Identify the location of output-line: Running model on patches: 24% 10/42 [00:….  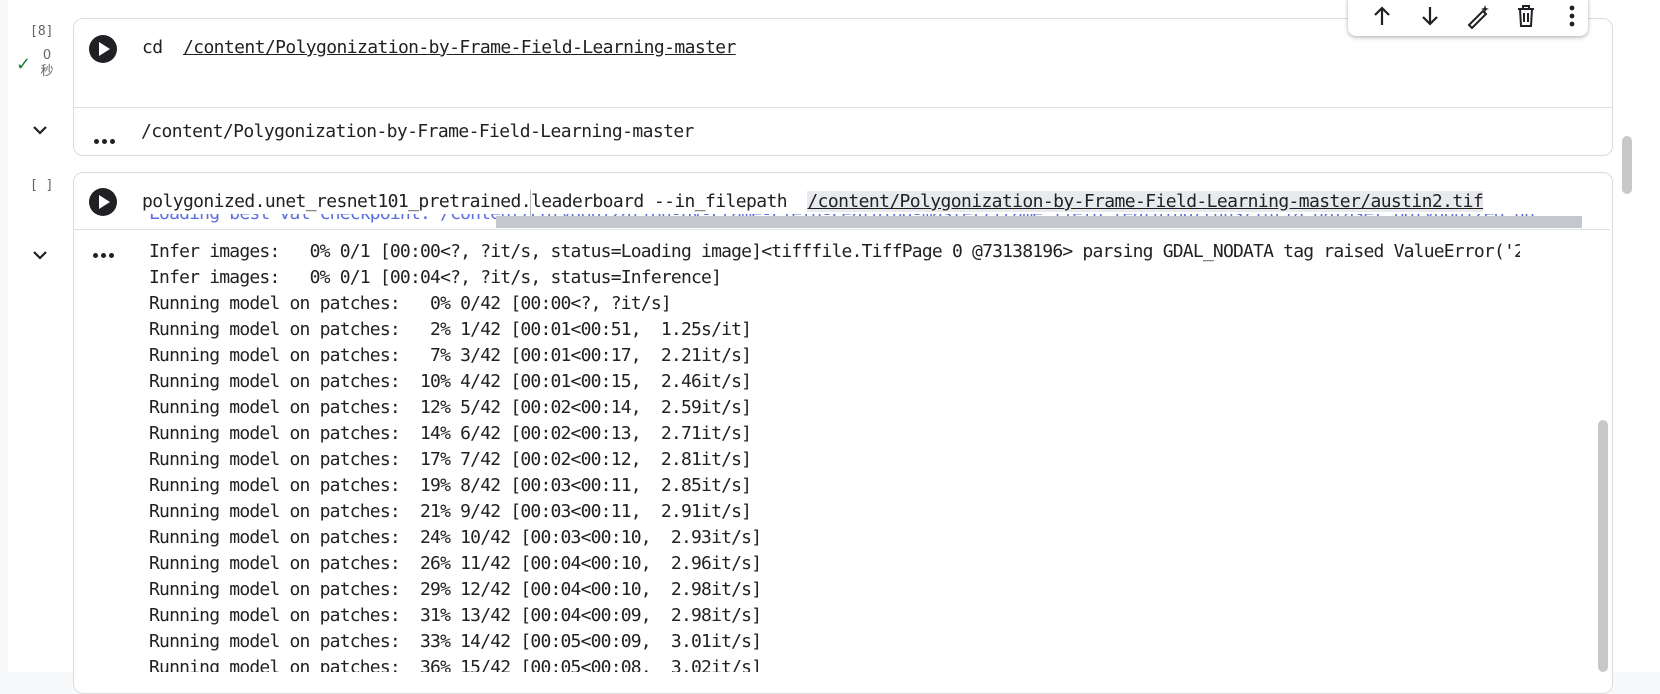
(455, 537).